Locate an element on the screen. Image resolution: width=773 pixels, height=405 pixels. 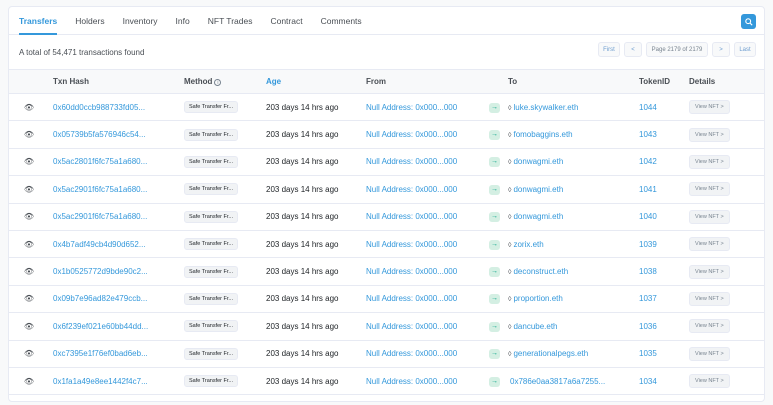
row-token-id: 1041 is located at coordinates (660, 189).